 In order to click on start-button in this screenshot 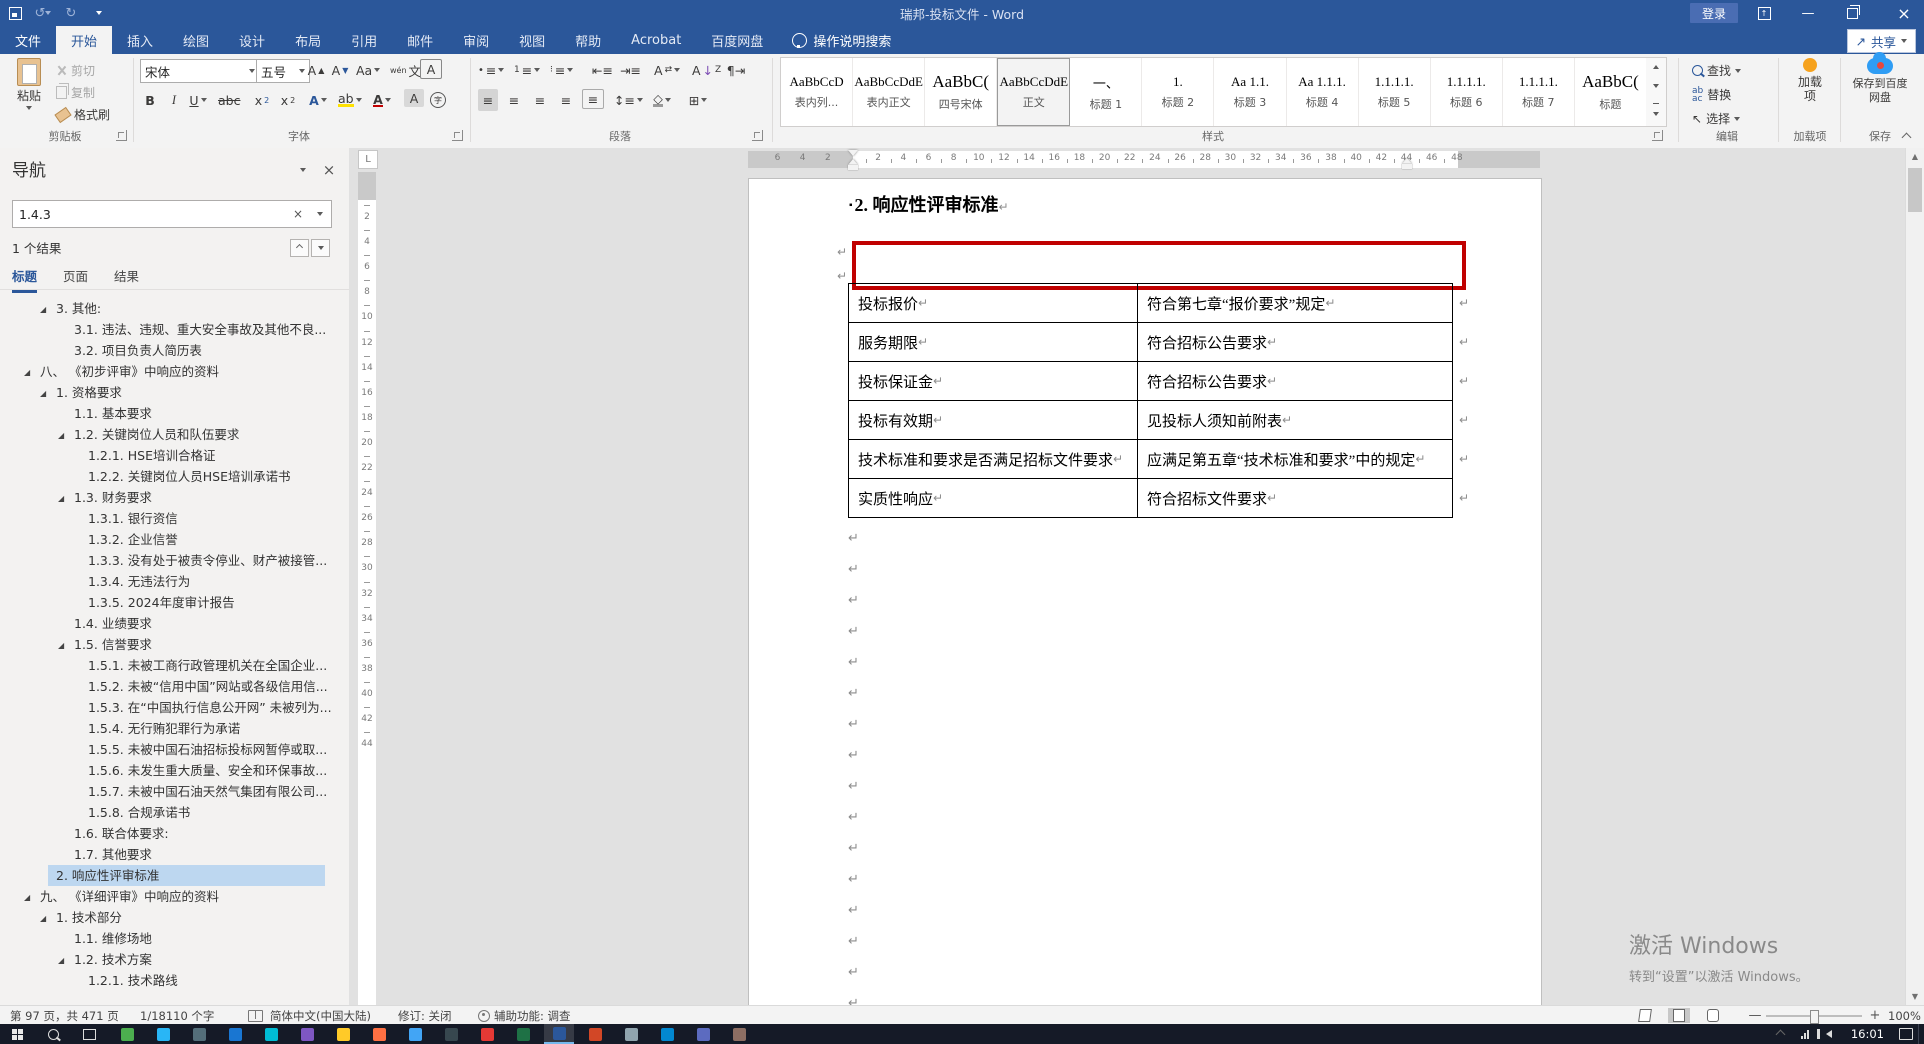, I will do `click(17, 1034)`.